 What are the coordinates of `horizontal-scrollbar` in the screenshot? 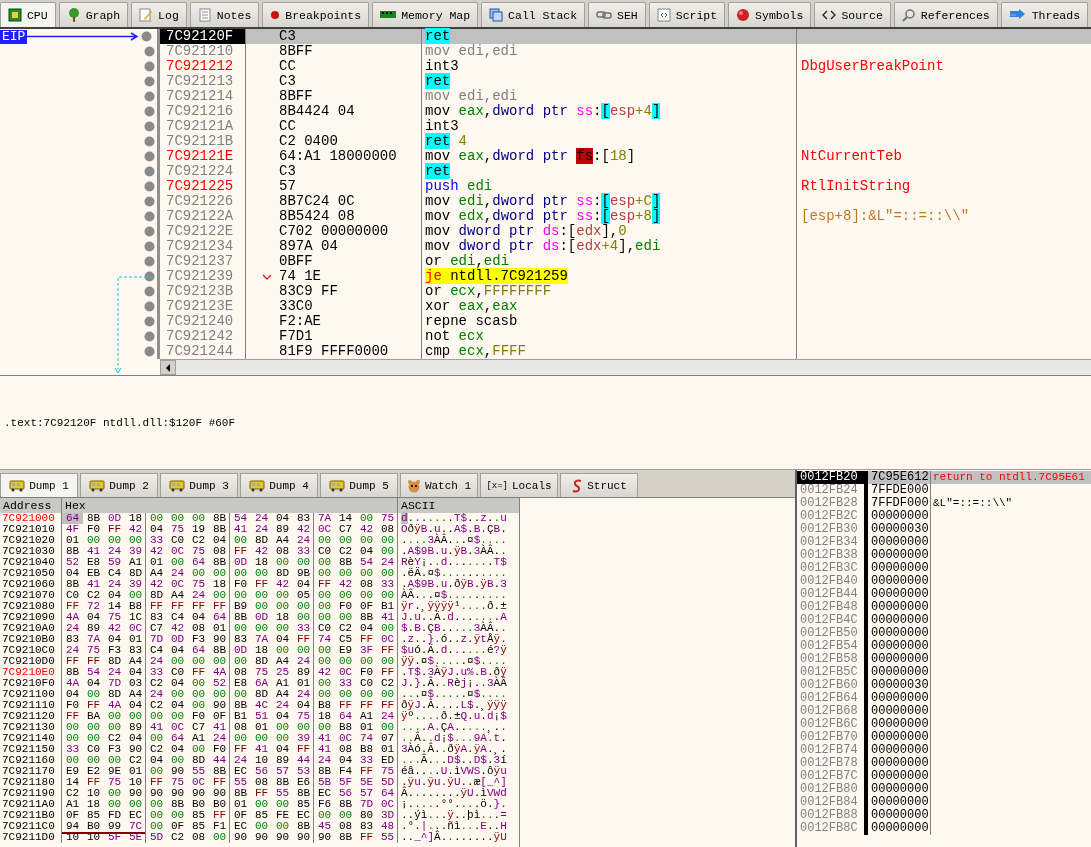 It's located at (625, 367).